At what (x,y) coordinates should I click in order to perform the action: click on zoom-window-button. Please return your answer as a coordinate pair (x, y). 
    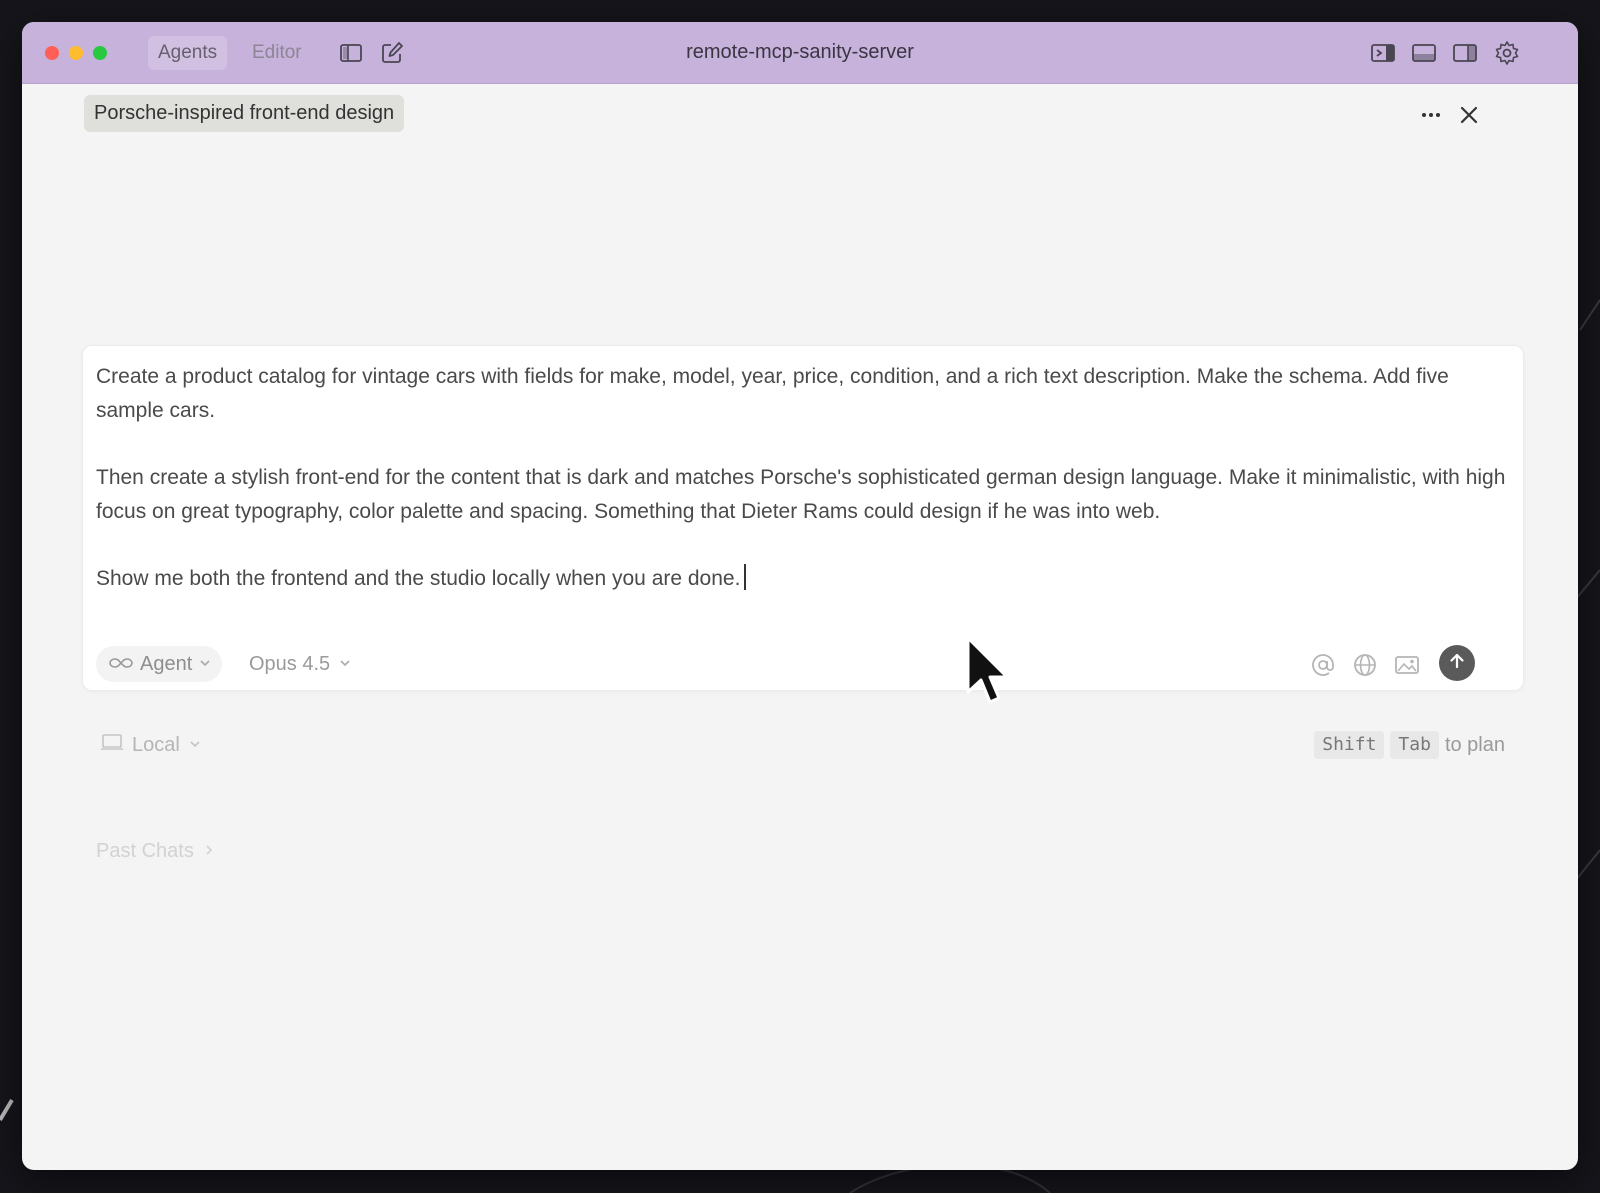
    Looking at the image, I should click on (100, 53).